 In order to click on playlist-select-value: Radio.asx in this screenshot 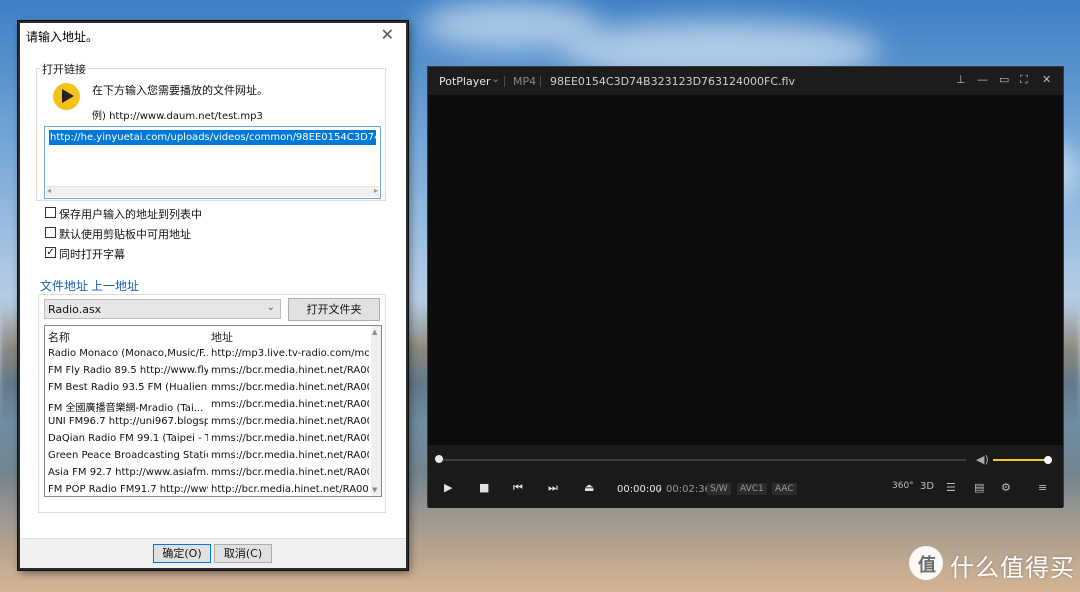, I will do `click(75, 309)`.